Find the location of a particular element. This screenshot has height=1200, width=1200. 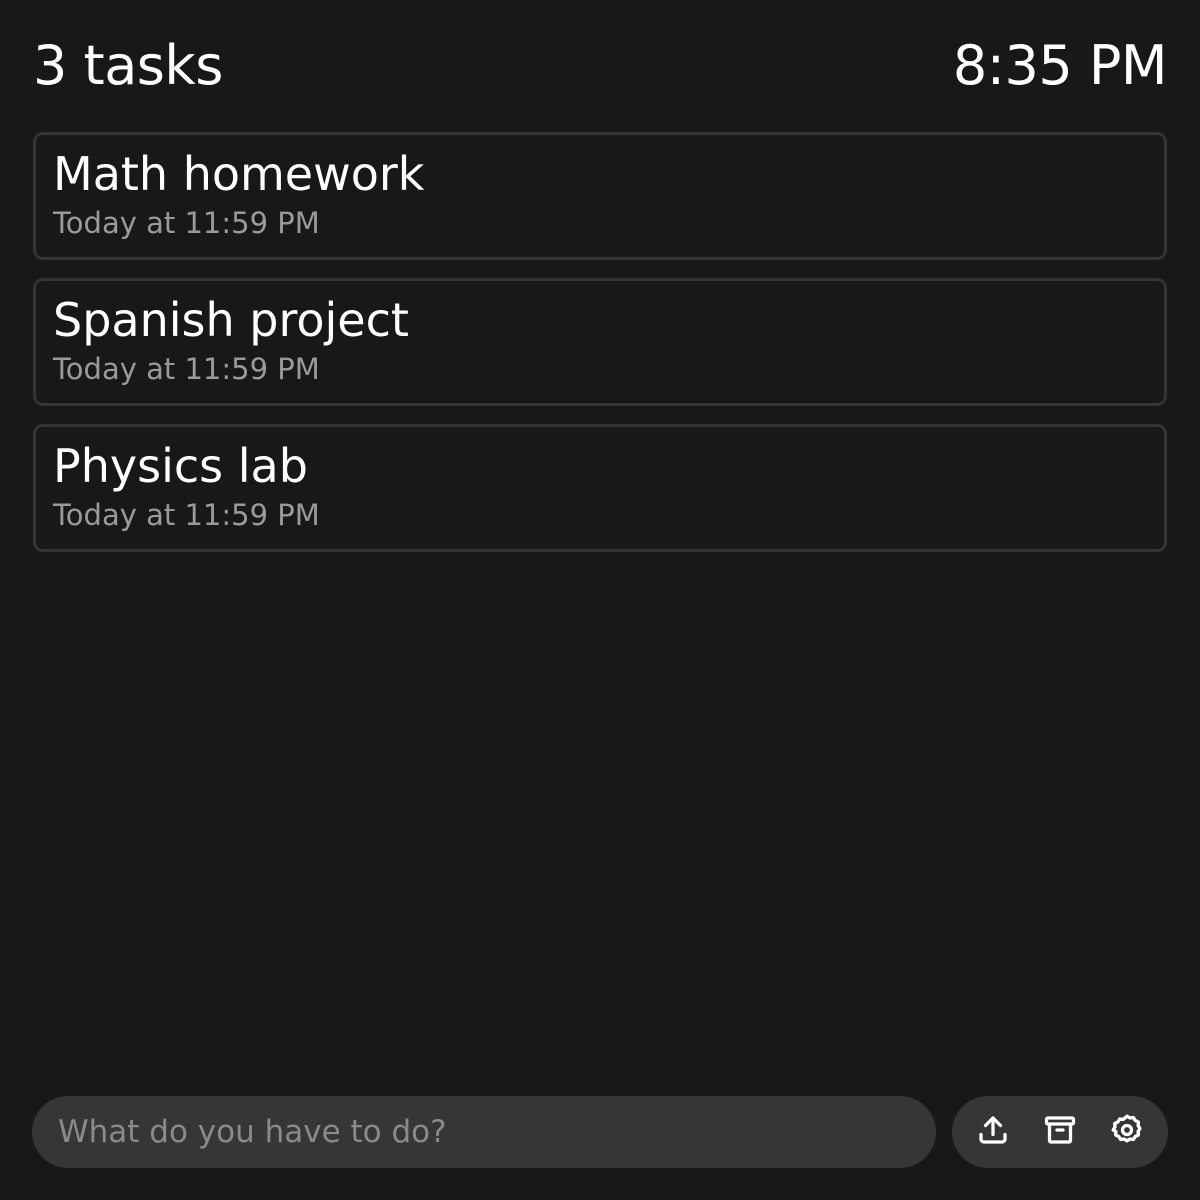

clock: 8:35 PM is located at coordinates (1060, 65).